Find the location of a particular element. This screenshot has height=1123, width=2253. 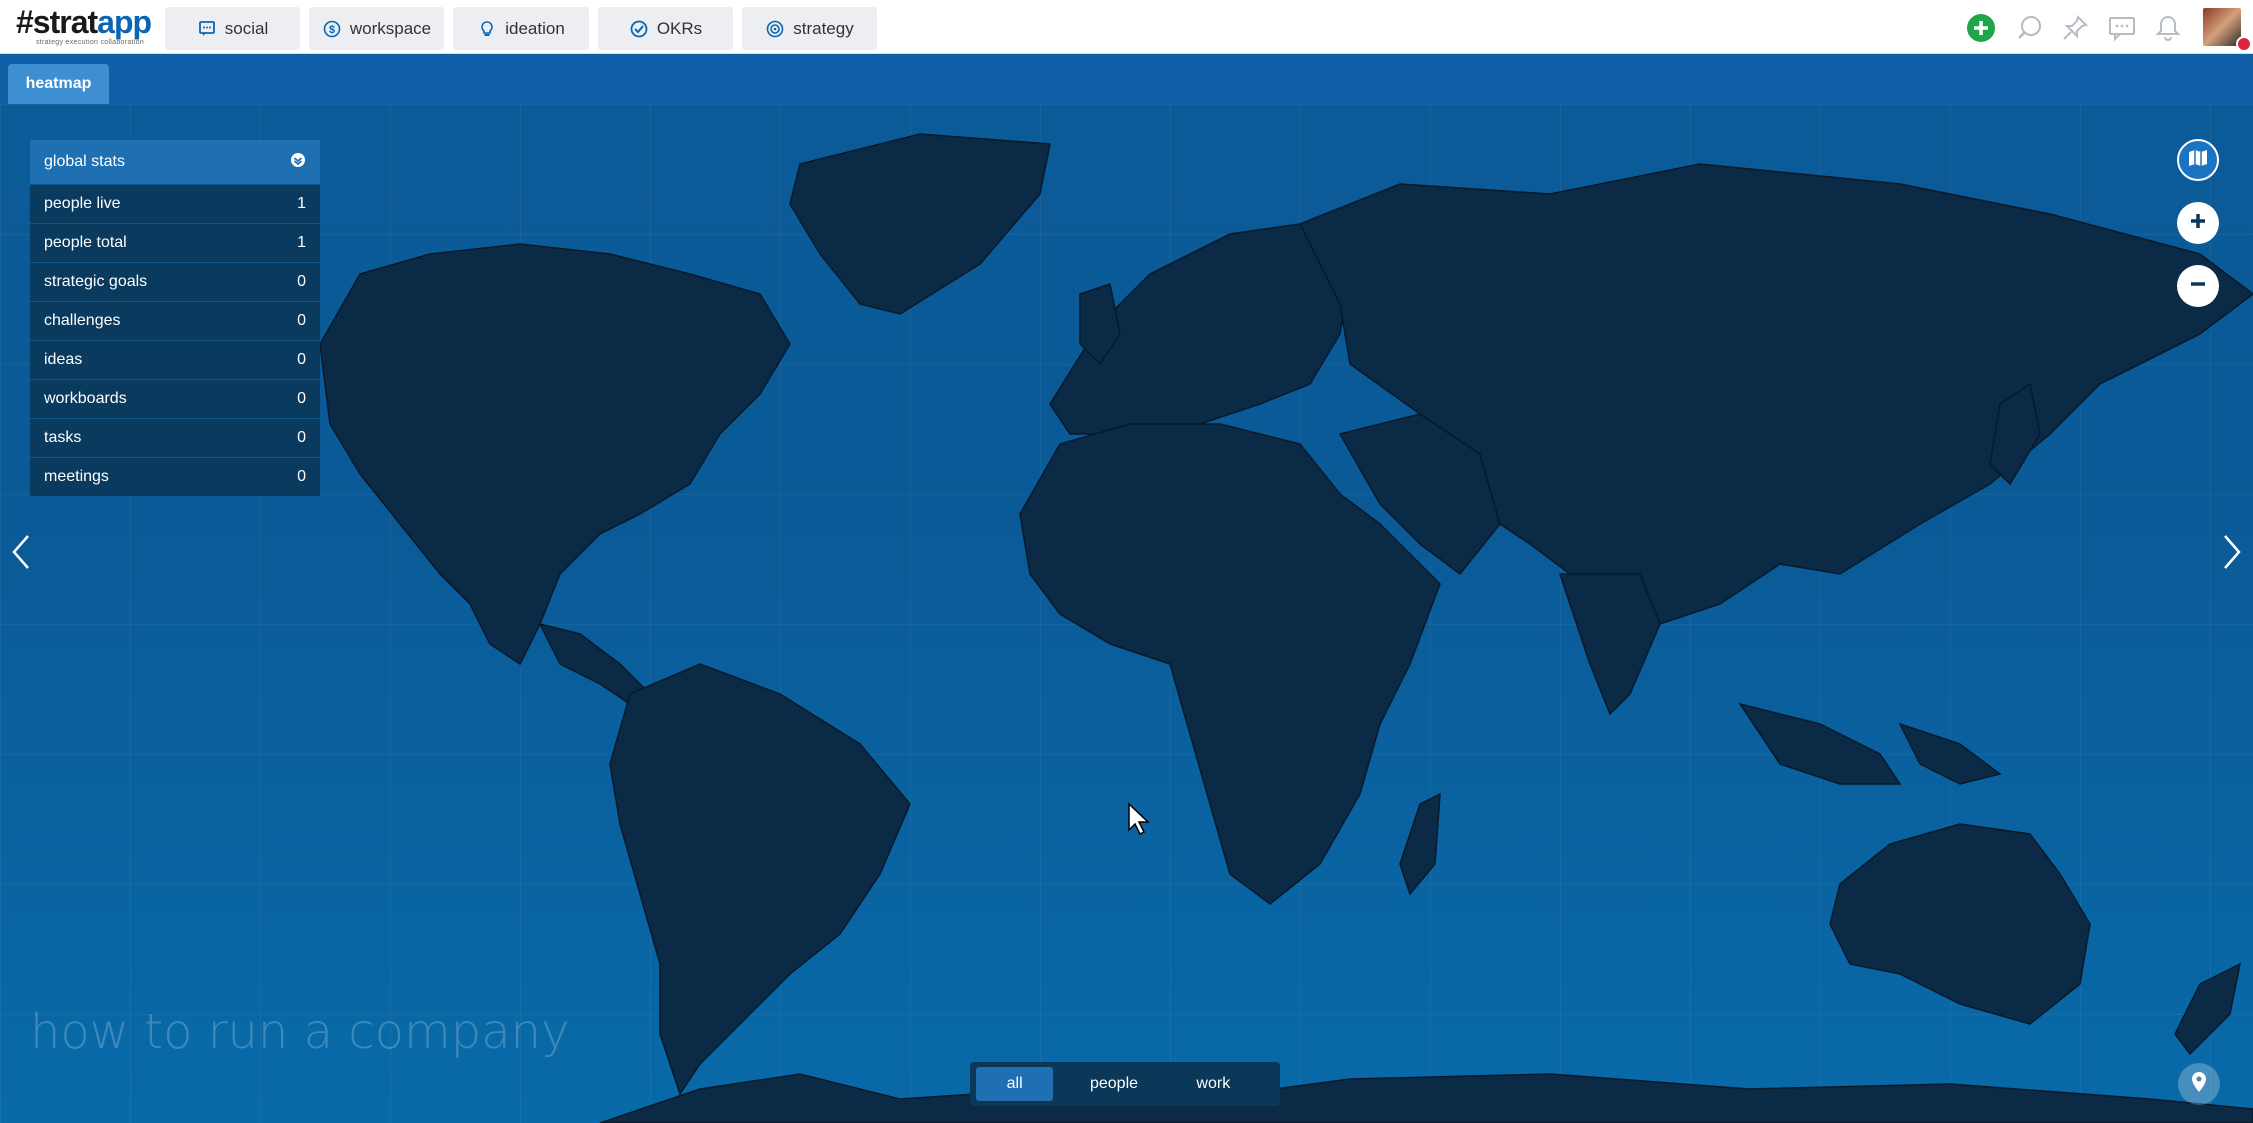

tab-ideation: ideation is located at coordinates (521, 28).